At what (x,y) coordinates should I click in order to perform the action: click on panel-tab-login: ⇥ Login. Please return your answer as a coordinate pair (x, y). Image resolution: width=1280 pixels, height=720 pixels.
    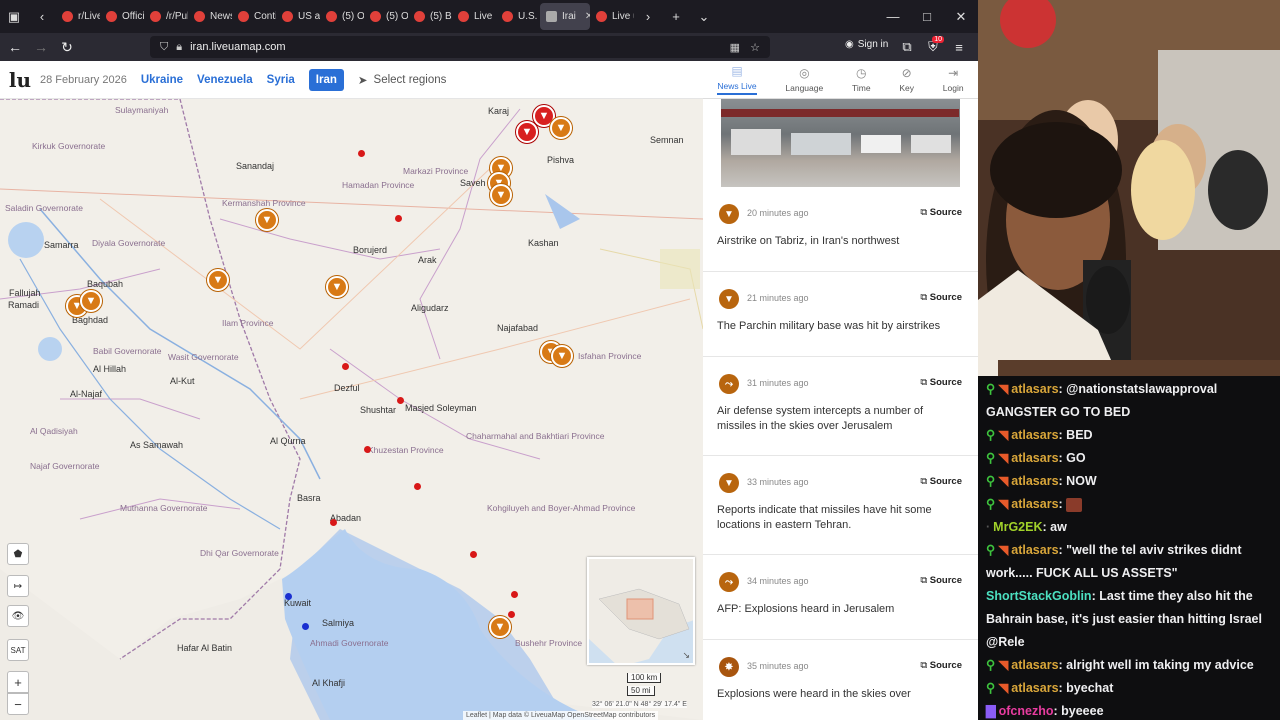
    Looking at the image, I should click on (953, 79).